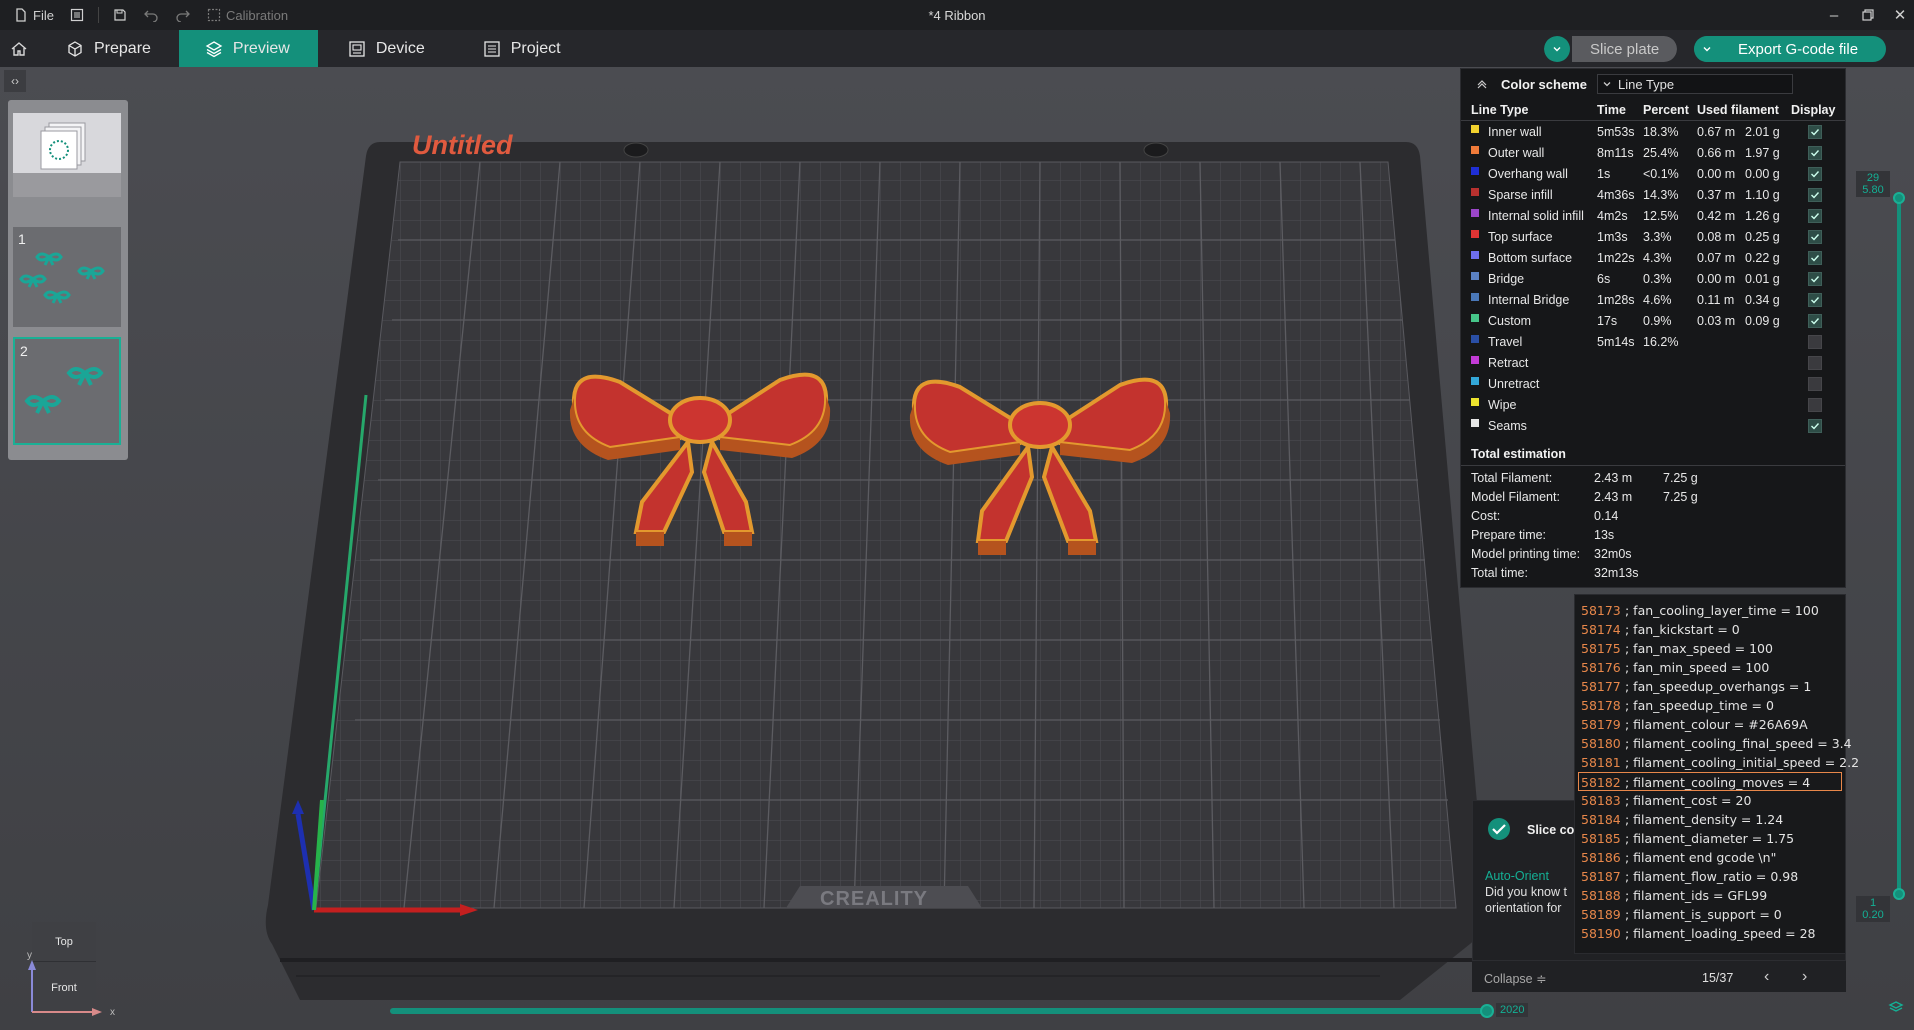  Describe the element at coordinates (1615, 153) in the screenshot. I see `line-type-time: 8m11s` at that location.